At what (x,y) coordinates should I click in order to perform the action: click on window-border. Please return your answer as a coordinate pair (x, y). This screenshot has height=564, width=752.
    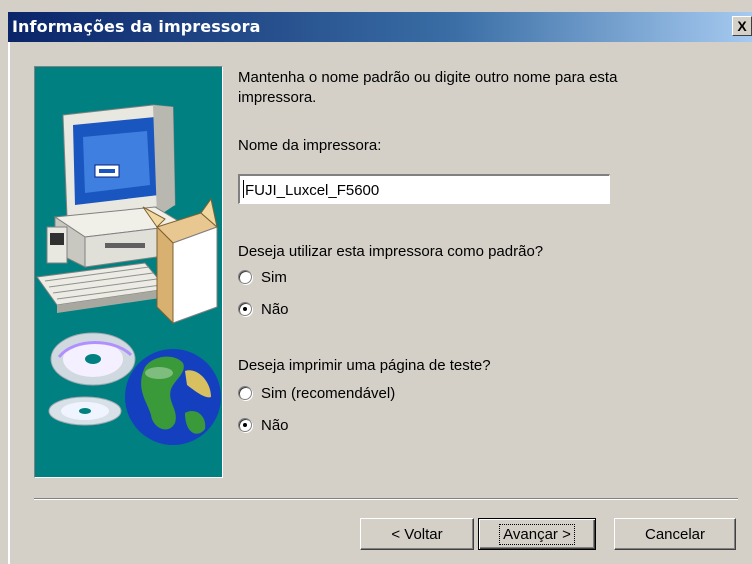
    Looking at the image, I should click on (9, 303).